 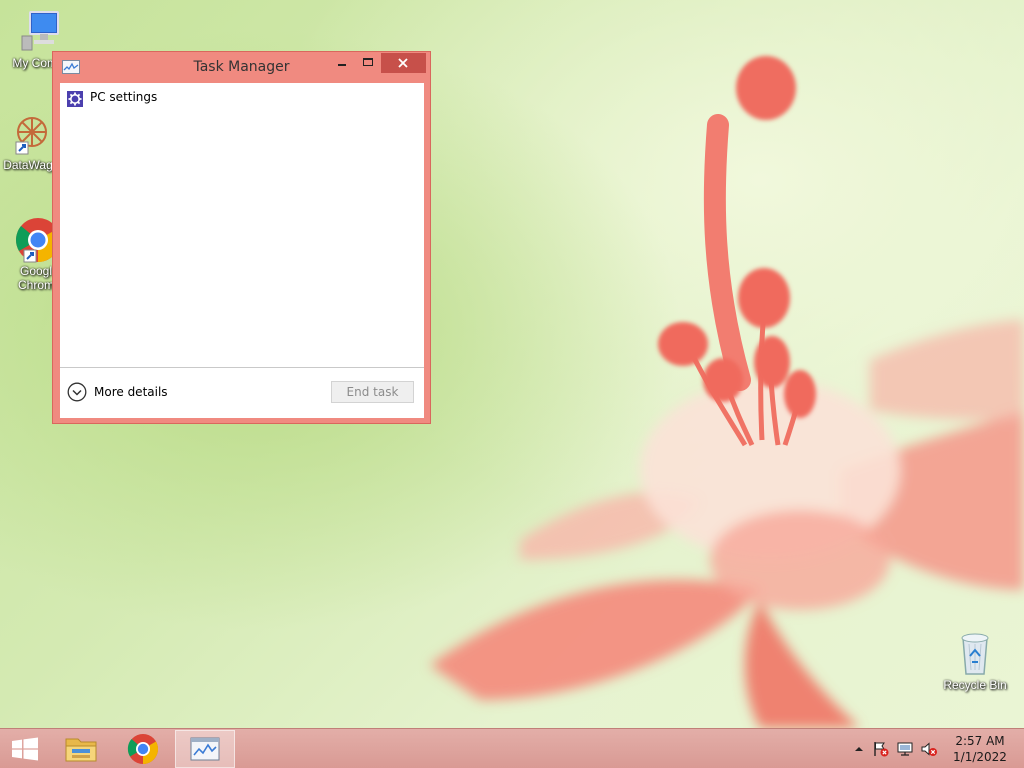 I want to click on datawag-icon, so click(x=31, y=136).